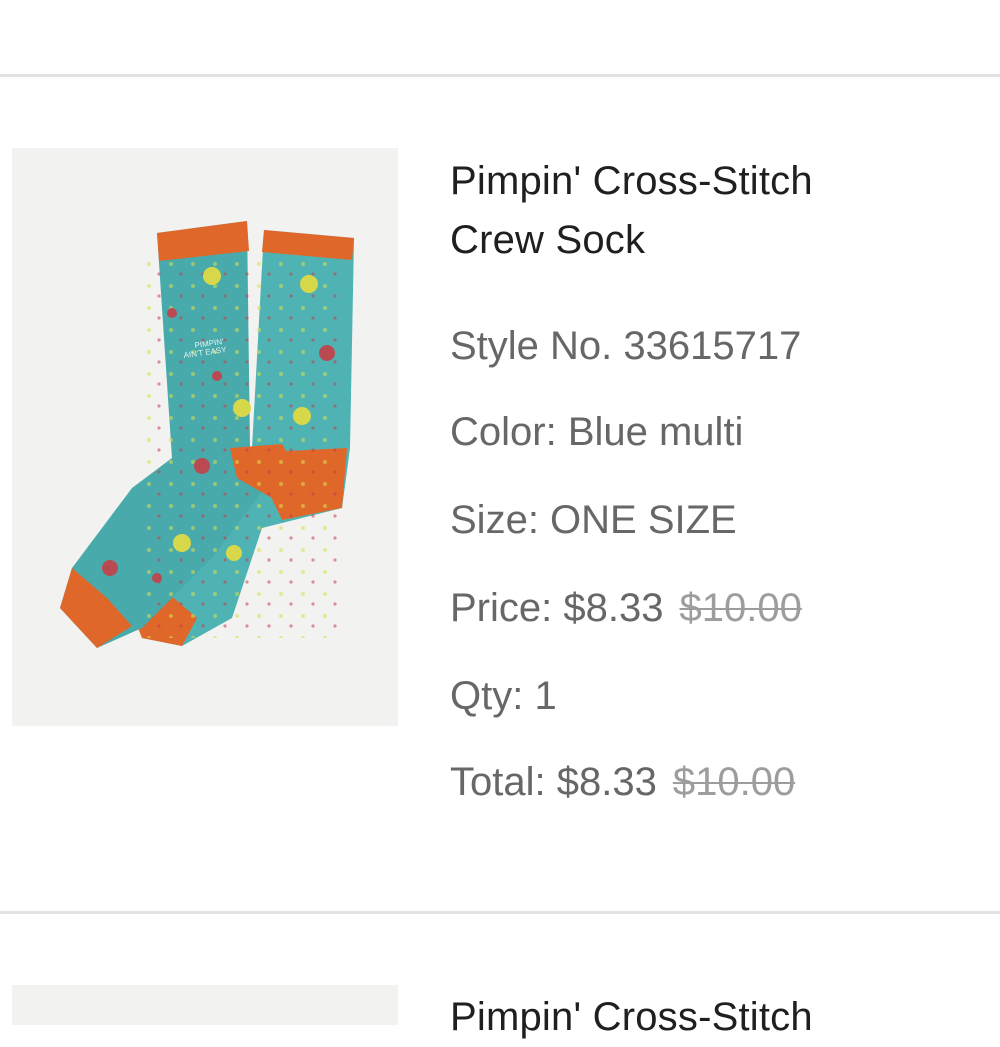 The image size is (1000, 1047). Describe the element at coordinates (500, 75) in the screenshot. I see `top-divider` at that location.